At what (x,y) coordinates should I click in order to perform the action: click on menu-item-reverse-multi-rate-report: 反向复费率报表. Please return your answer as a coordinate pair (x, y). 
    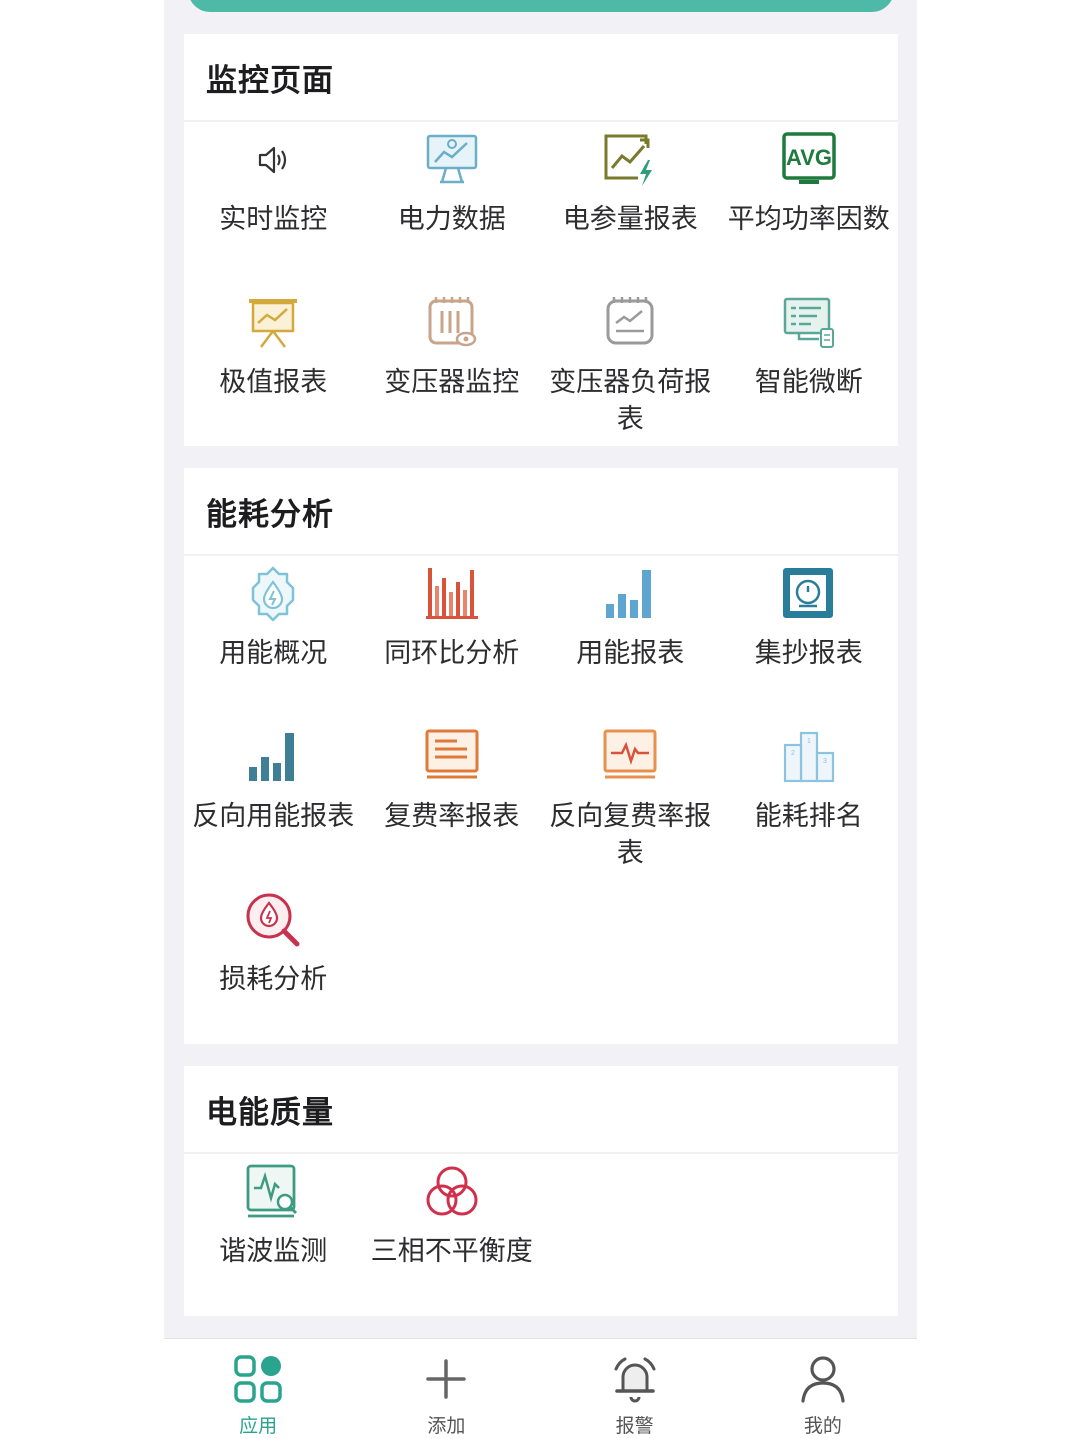
    Looking at the image, I should click on (630, 800).